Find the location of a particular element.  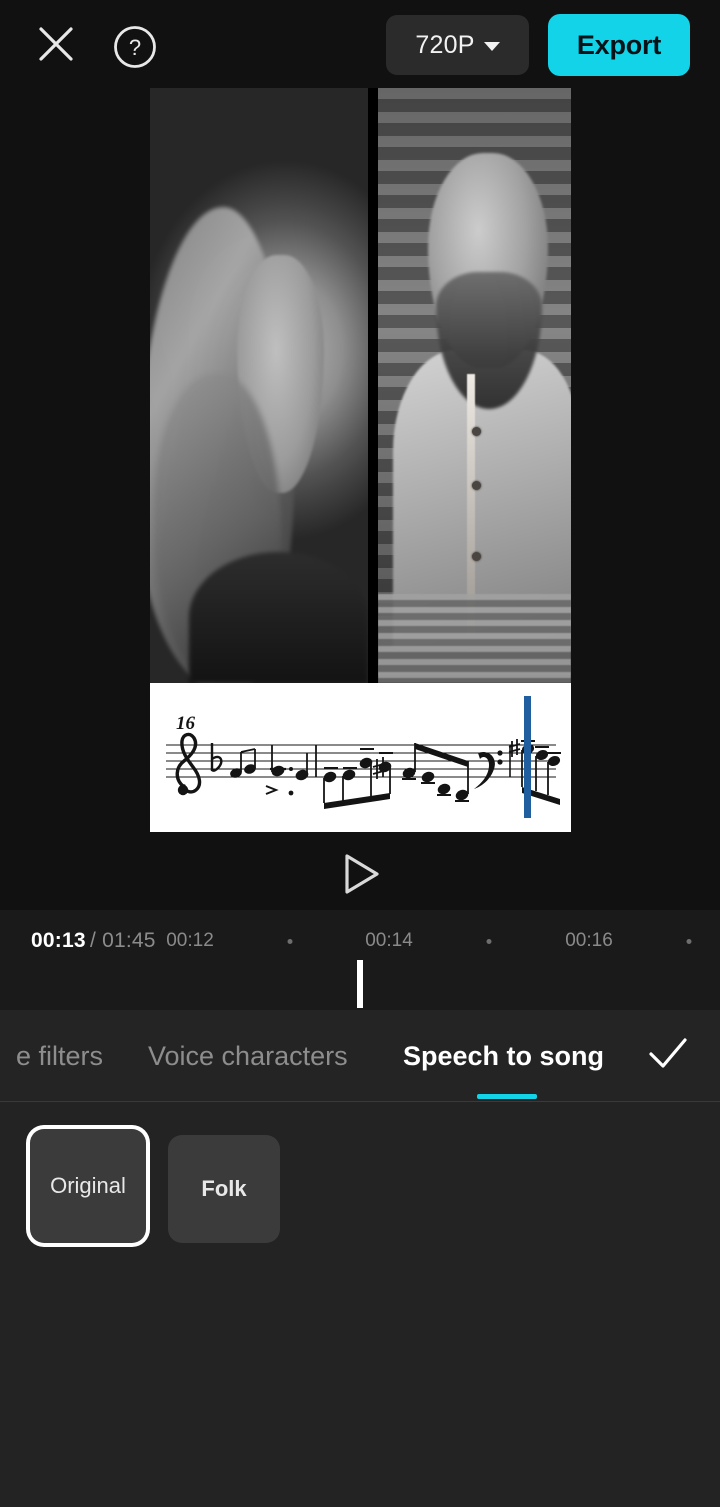

export-button: Export is located at coordinates (619, 45).